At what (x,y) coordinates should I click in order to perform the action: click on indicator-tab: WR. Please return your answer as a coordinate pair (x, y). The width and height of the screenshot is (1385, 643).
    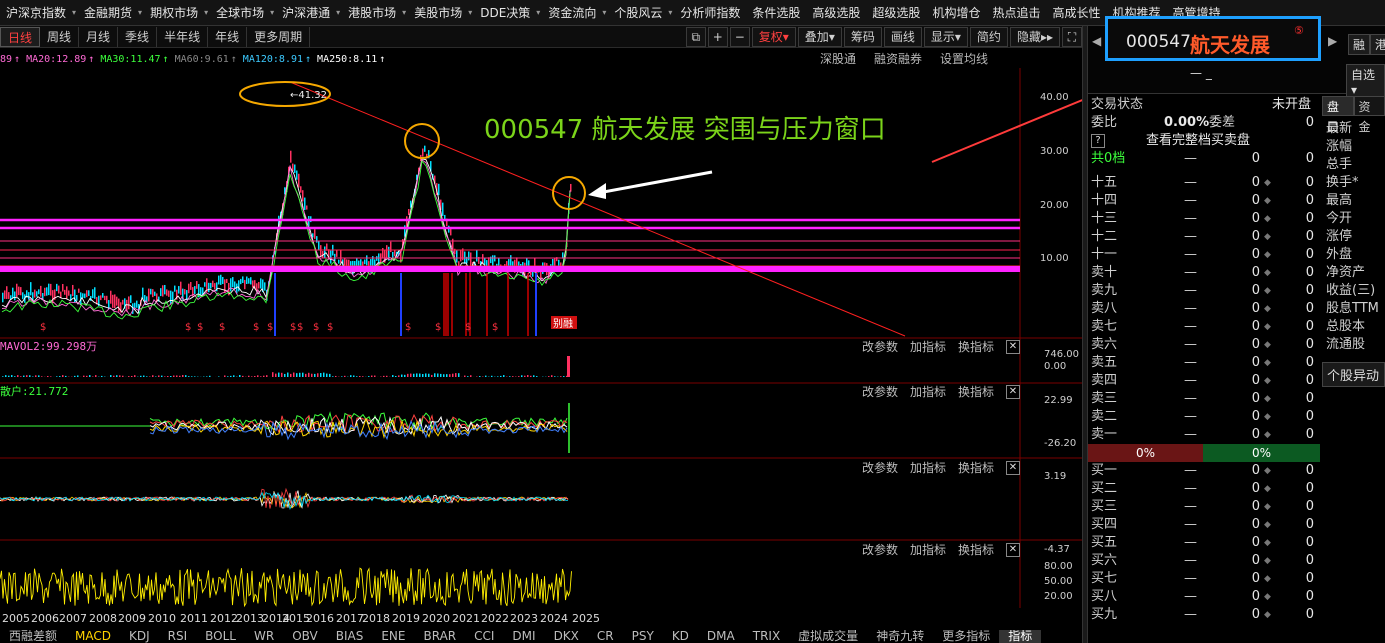
    Looking at the image, I should click on (264, 636).